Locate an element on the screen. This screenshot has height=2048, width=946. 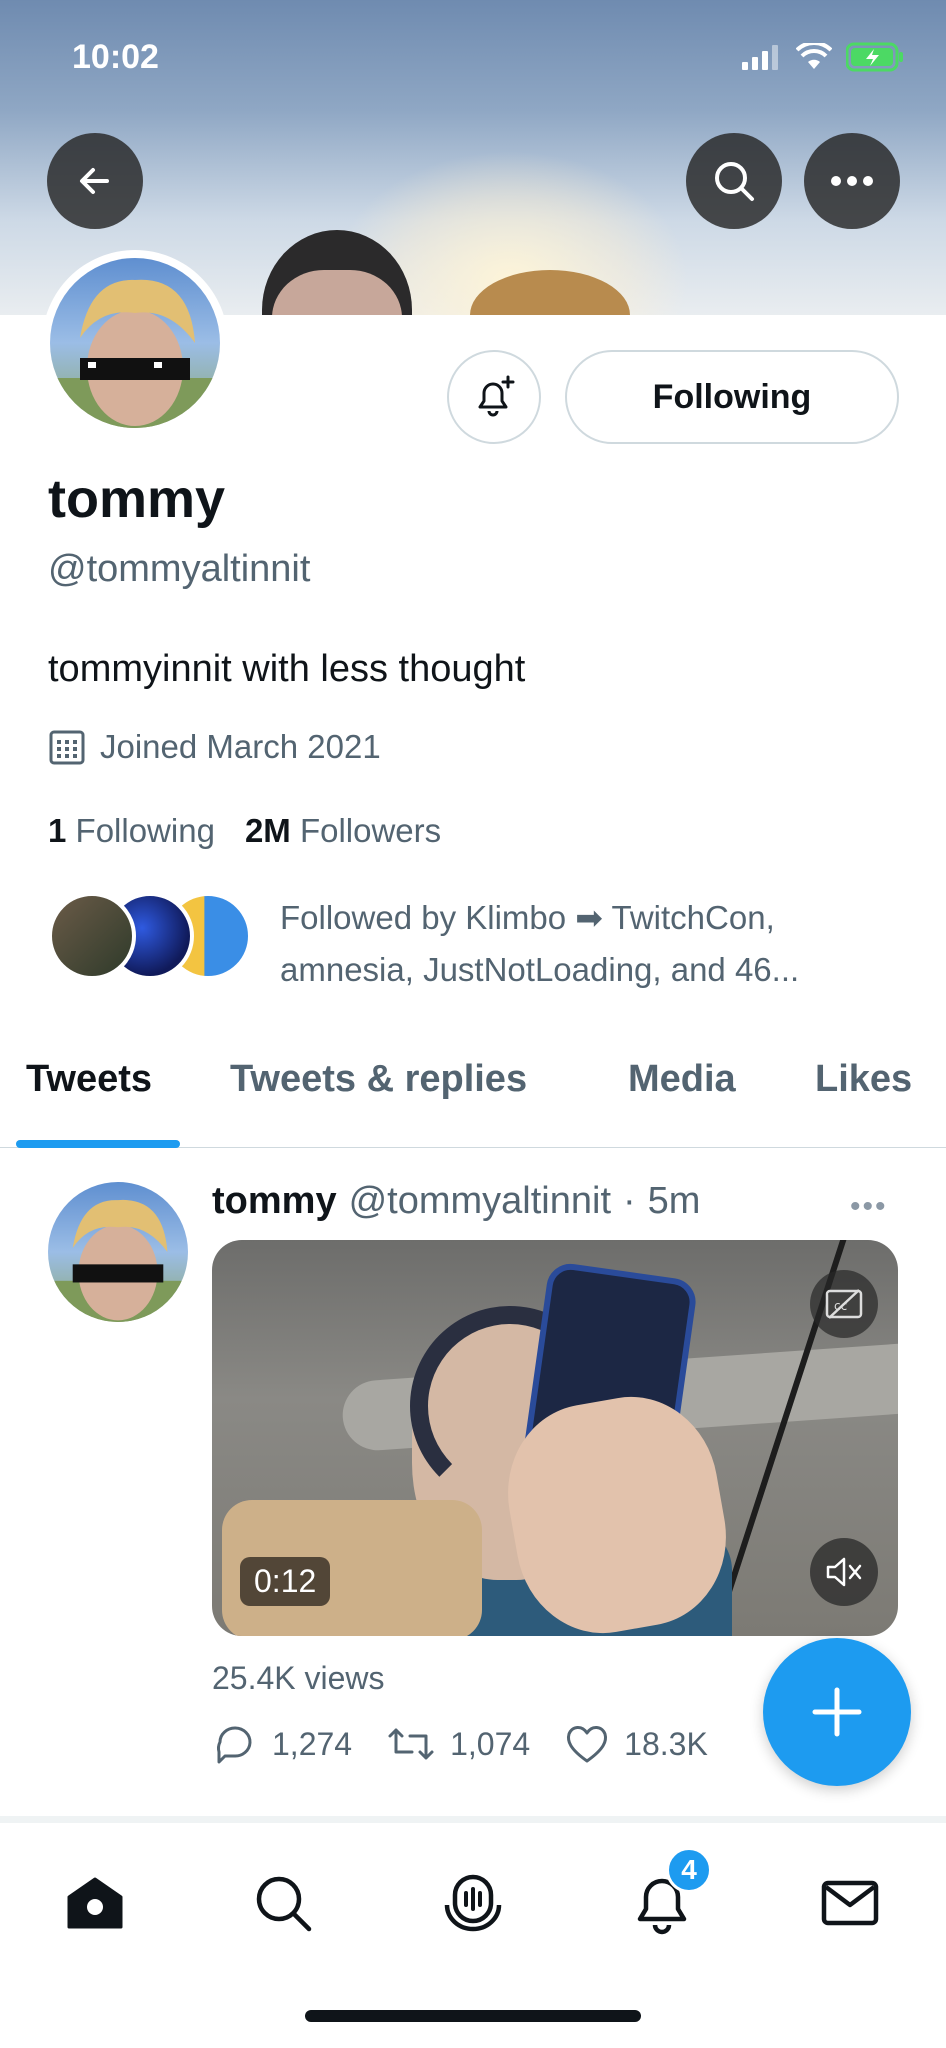
like-count: 18.3K is located at coordinates (666, 1743).